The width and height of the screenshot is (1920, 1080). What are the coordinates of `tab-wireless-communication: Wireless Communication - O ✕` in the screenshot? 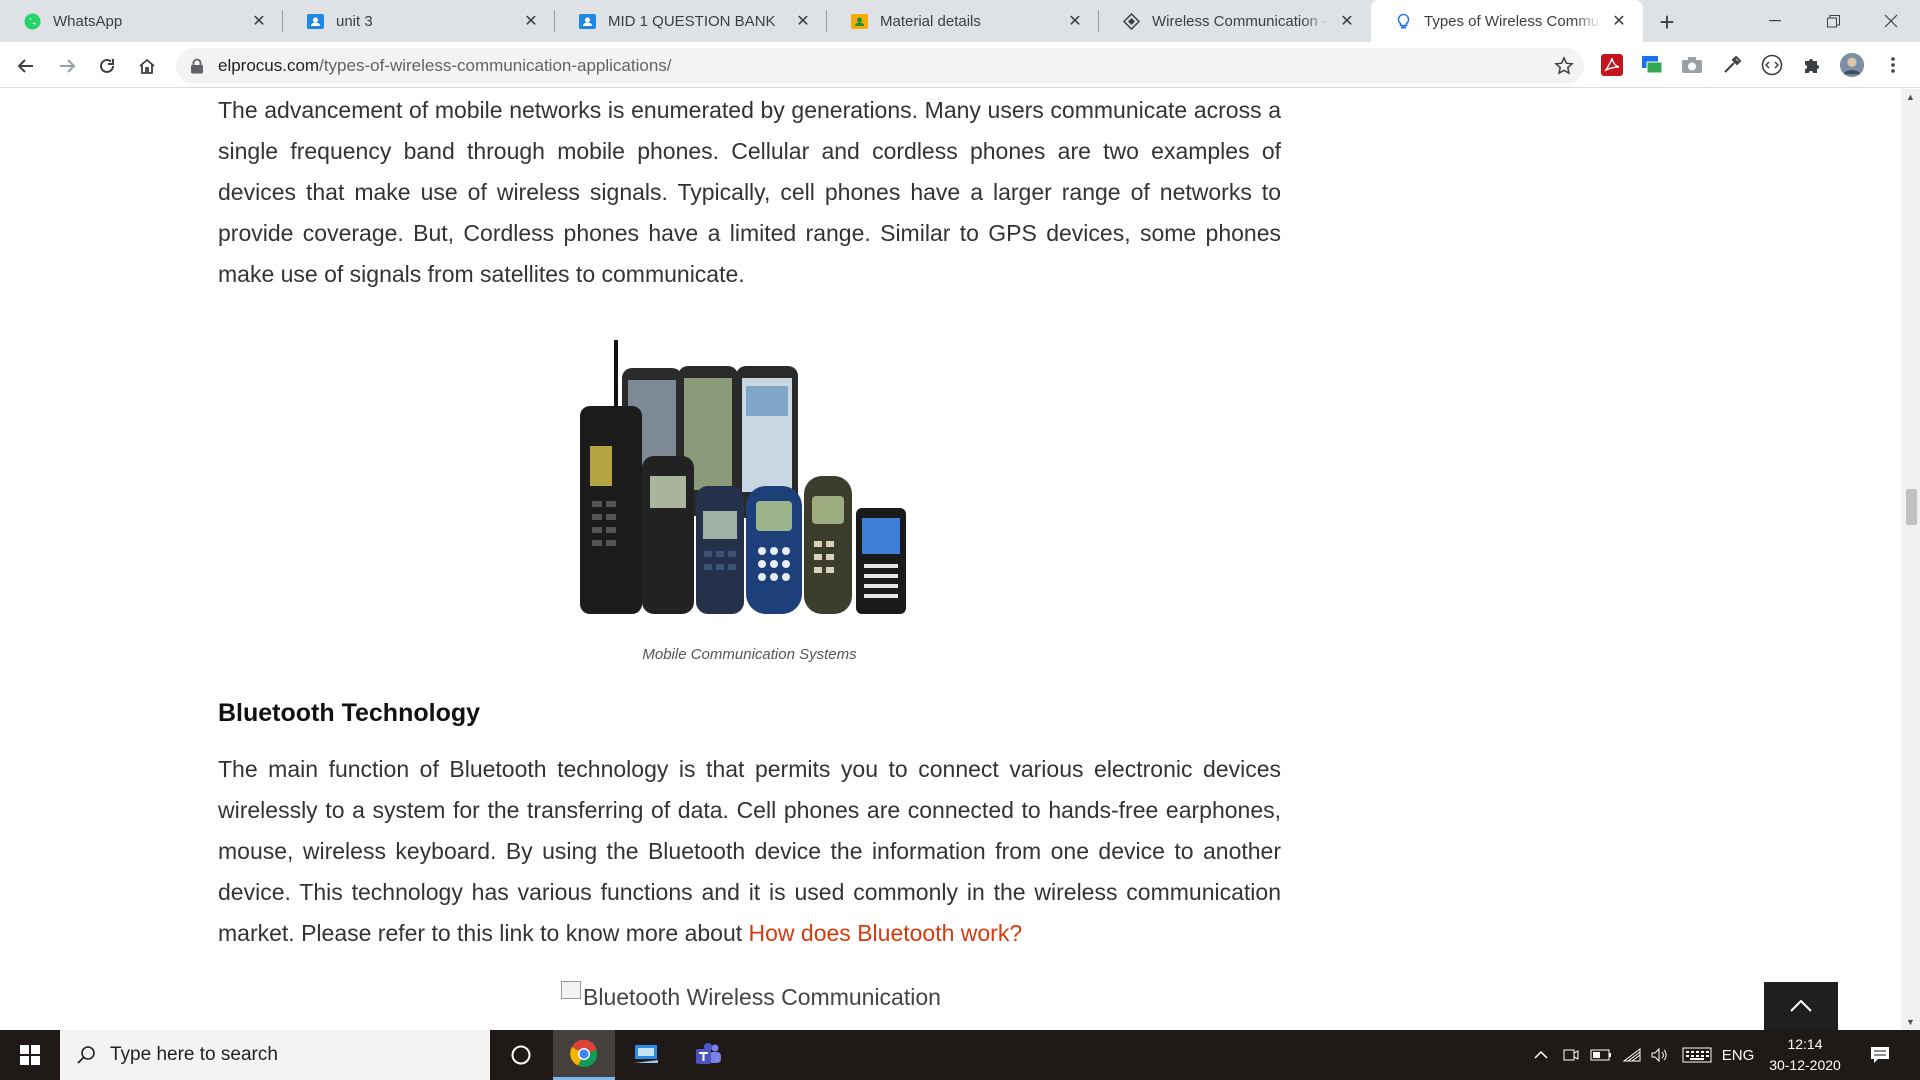 It's located at (1235, 21).